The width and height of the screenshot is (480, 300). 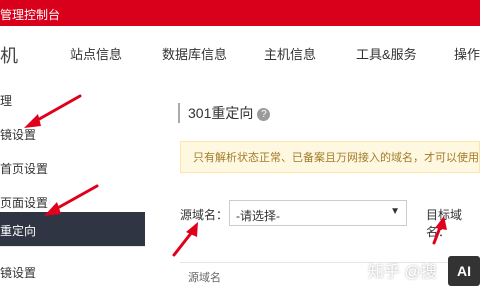 I want to click on sidebar-item-label: 页面设置, so click(x=24, y=203).